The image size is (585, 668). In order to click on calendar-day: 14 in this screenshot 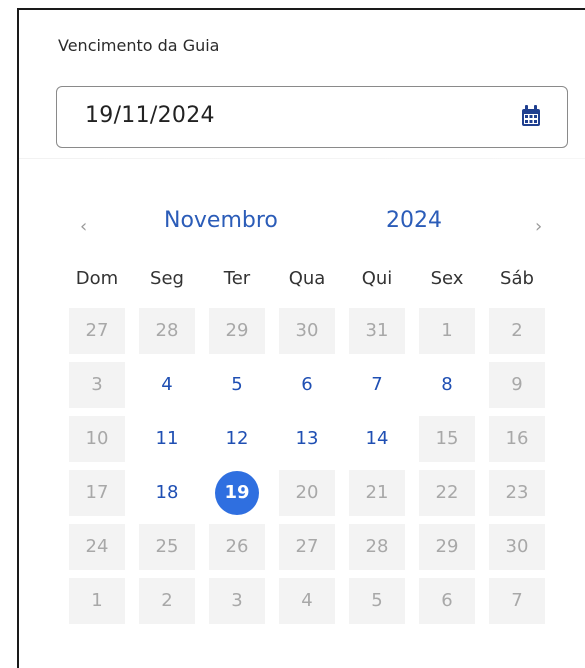, I will do `click(377, 439)`.